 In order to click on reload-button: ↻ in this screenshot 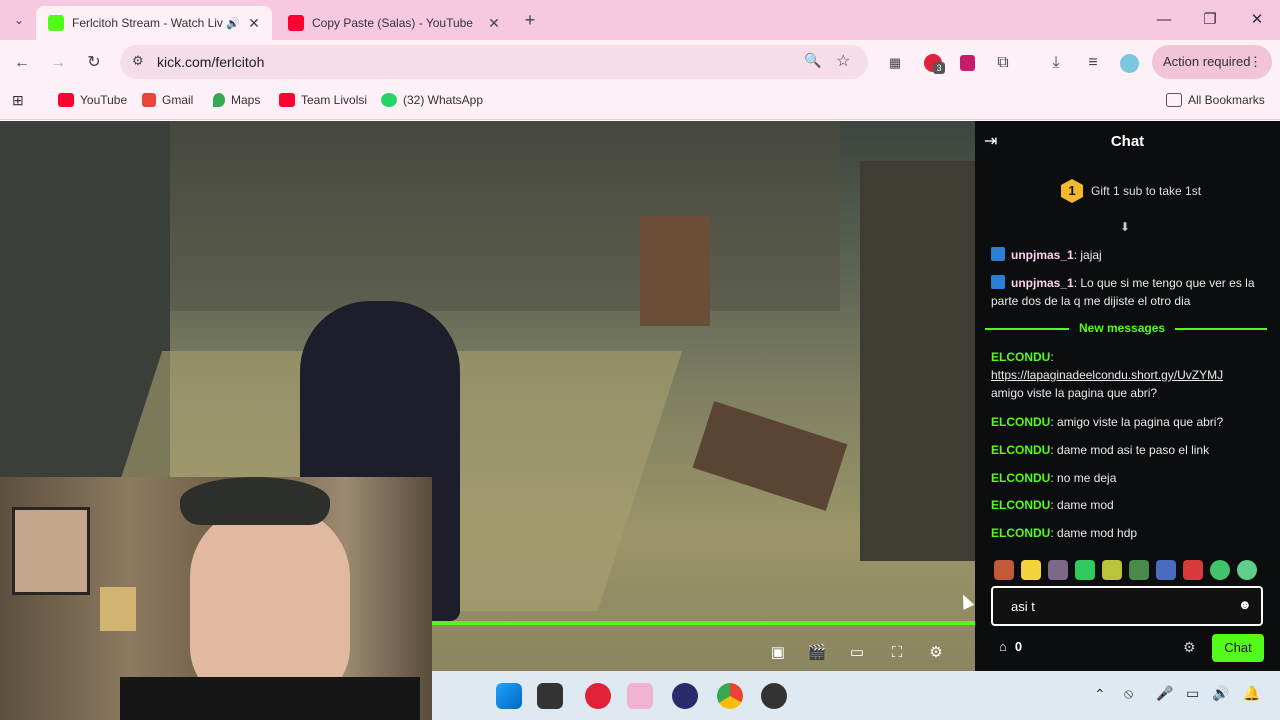, I will do `click(94, 63)`.